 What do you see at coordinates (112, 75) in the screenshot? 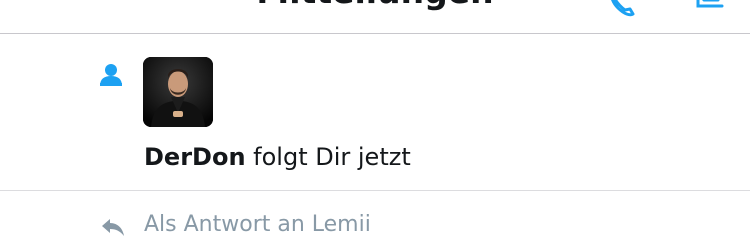
I see `follow-person-icon` at bounding box center [112, 75].